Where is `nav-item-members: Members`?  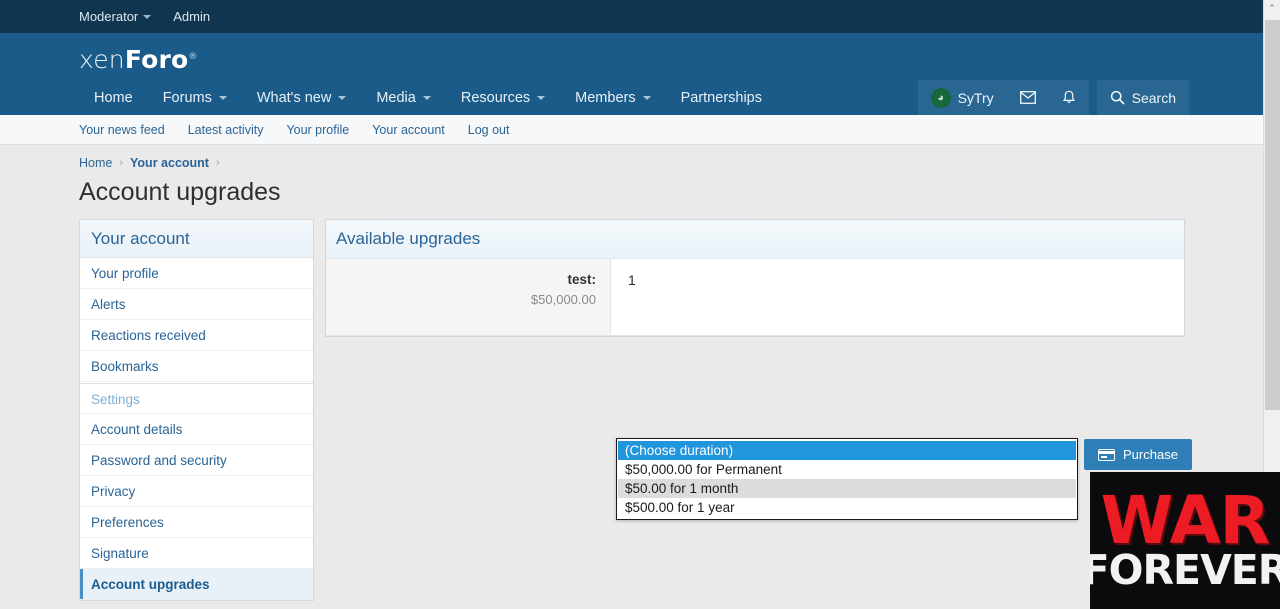 nav-item-members: Members is located at coordinates (612, 97).